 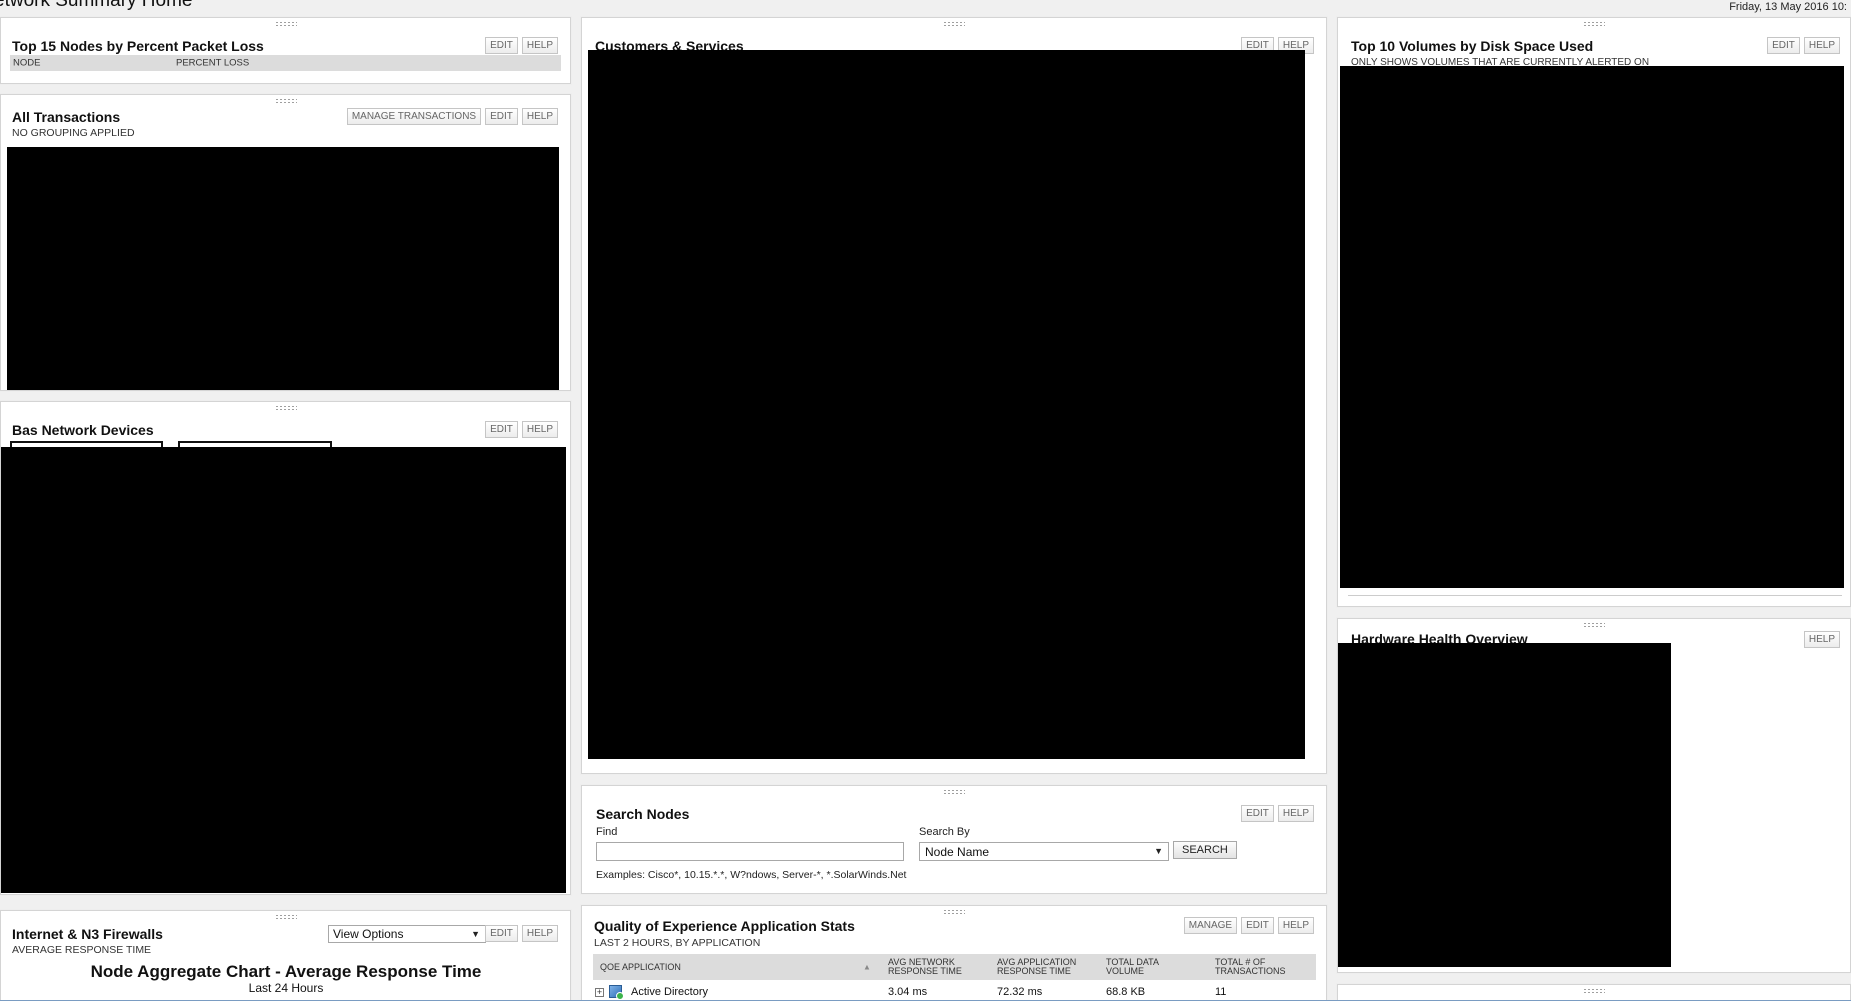 I want to click on chart-subtitle: Last 24 Hours, so click(x=286, y=988).